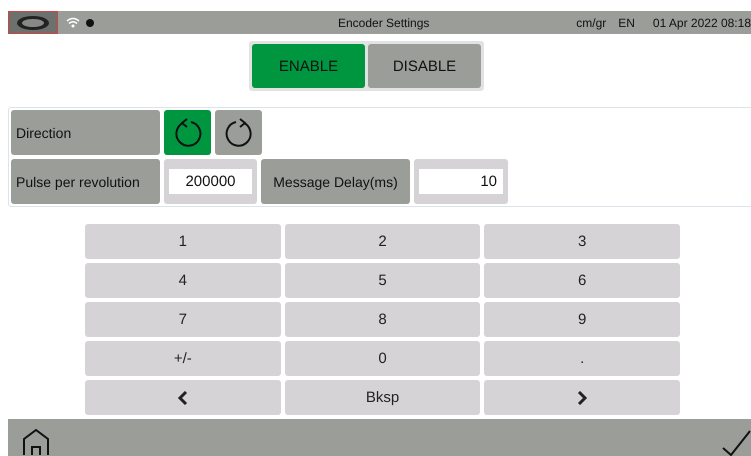 Image resolution: width=751 pixels, height=456 pixels. Describe the element at coordinates (210, 181) in the screenshot. I see `pulse-field: 200000` at that location.